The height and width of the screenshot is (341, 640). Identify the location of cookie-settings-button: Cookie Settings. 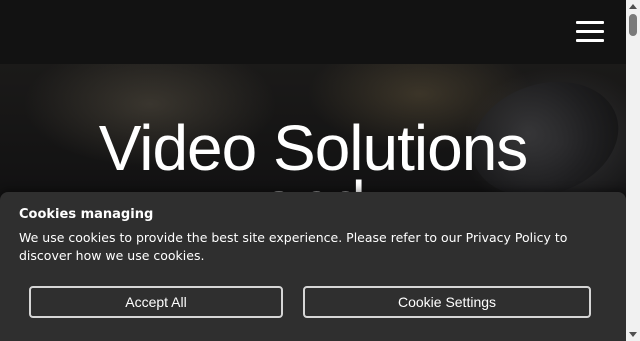
(447, 302).